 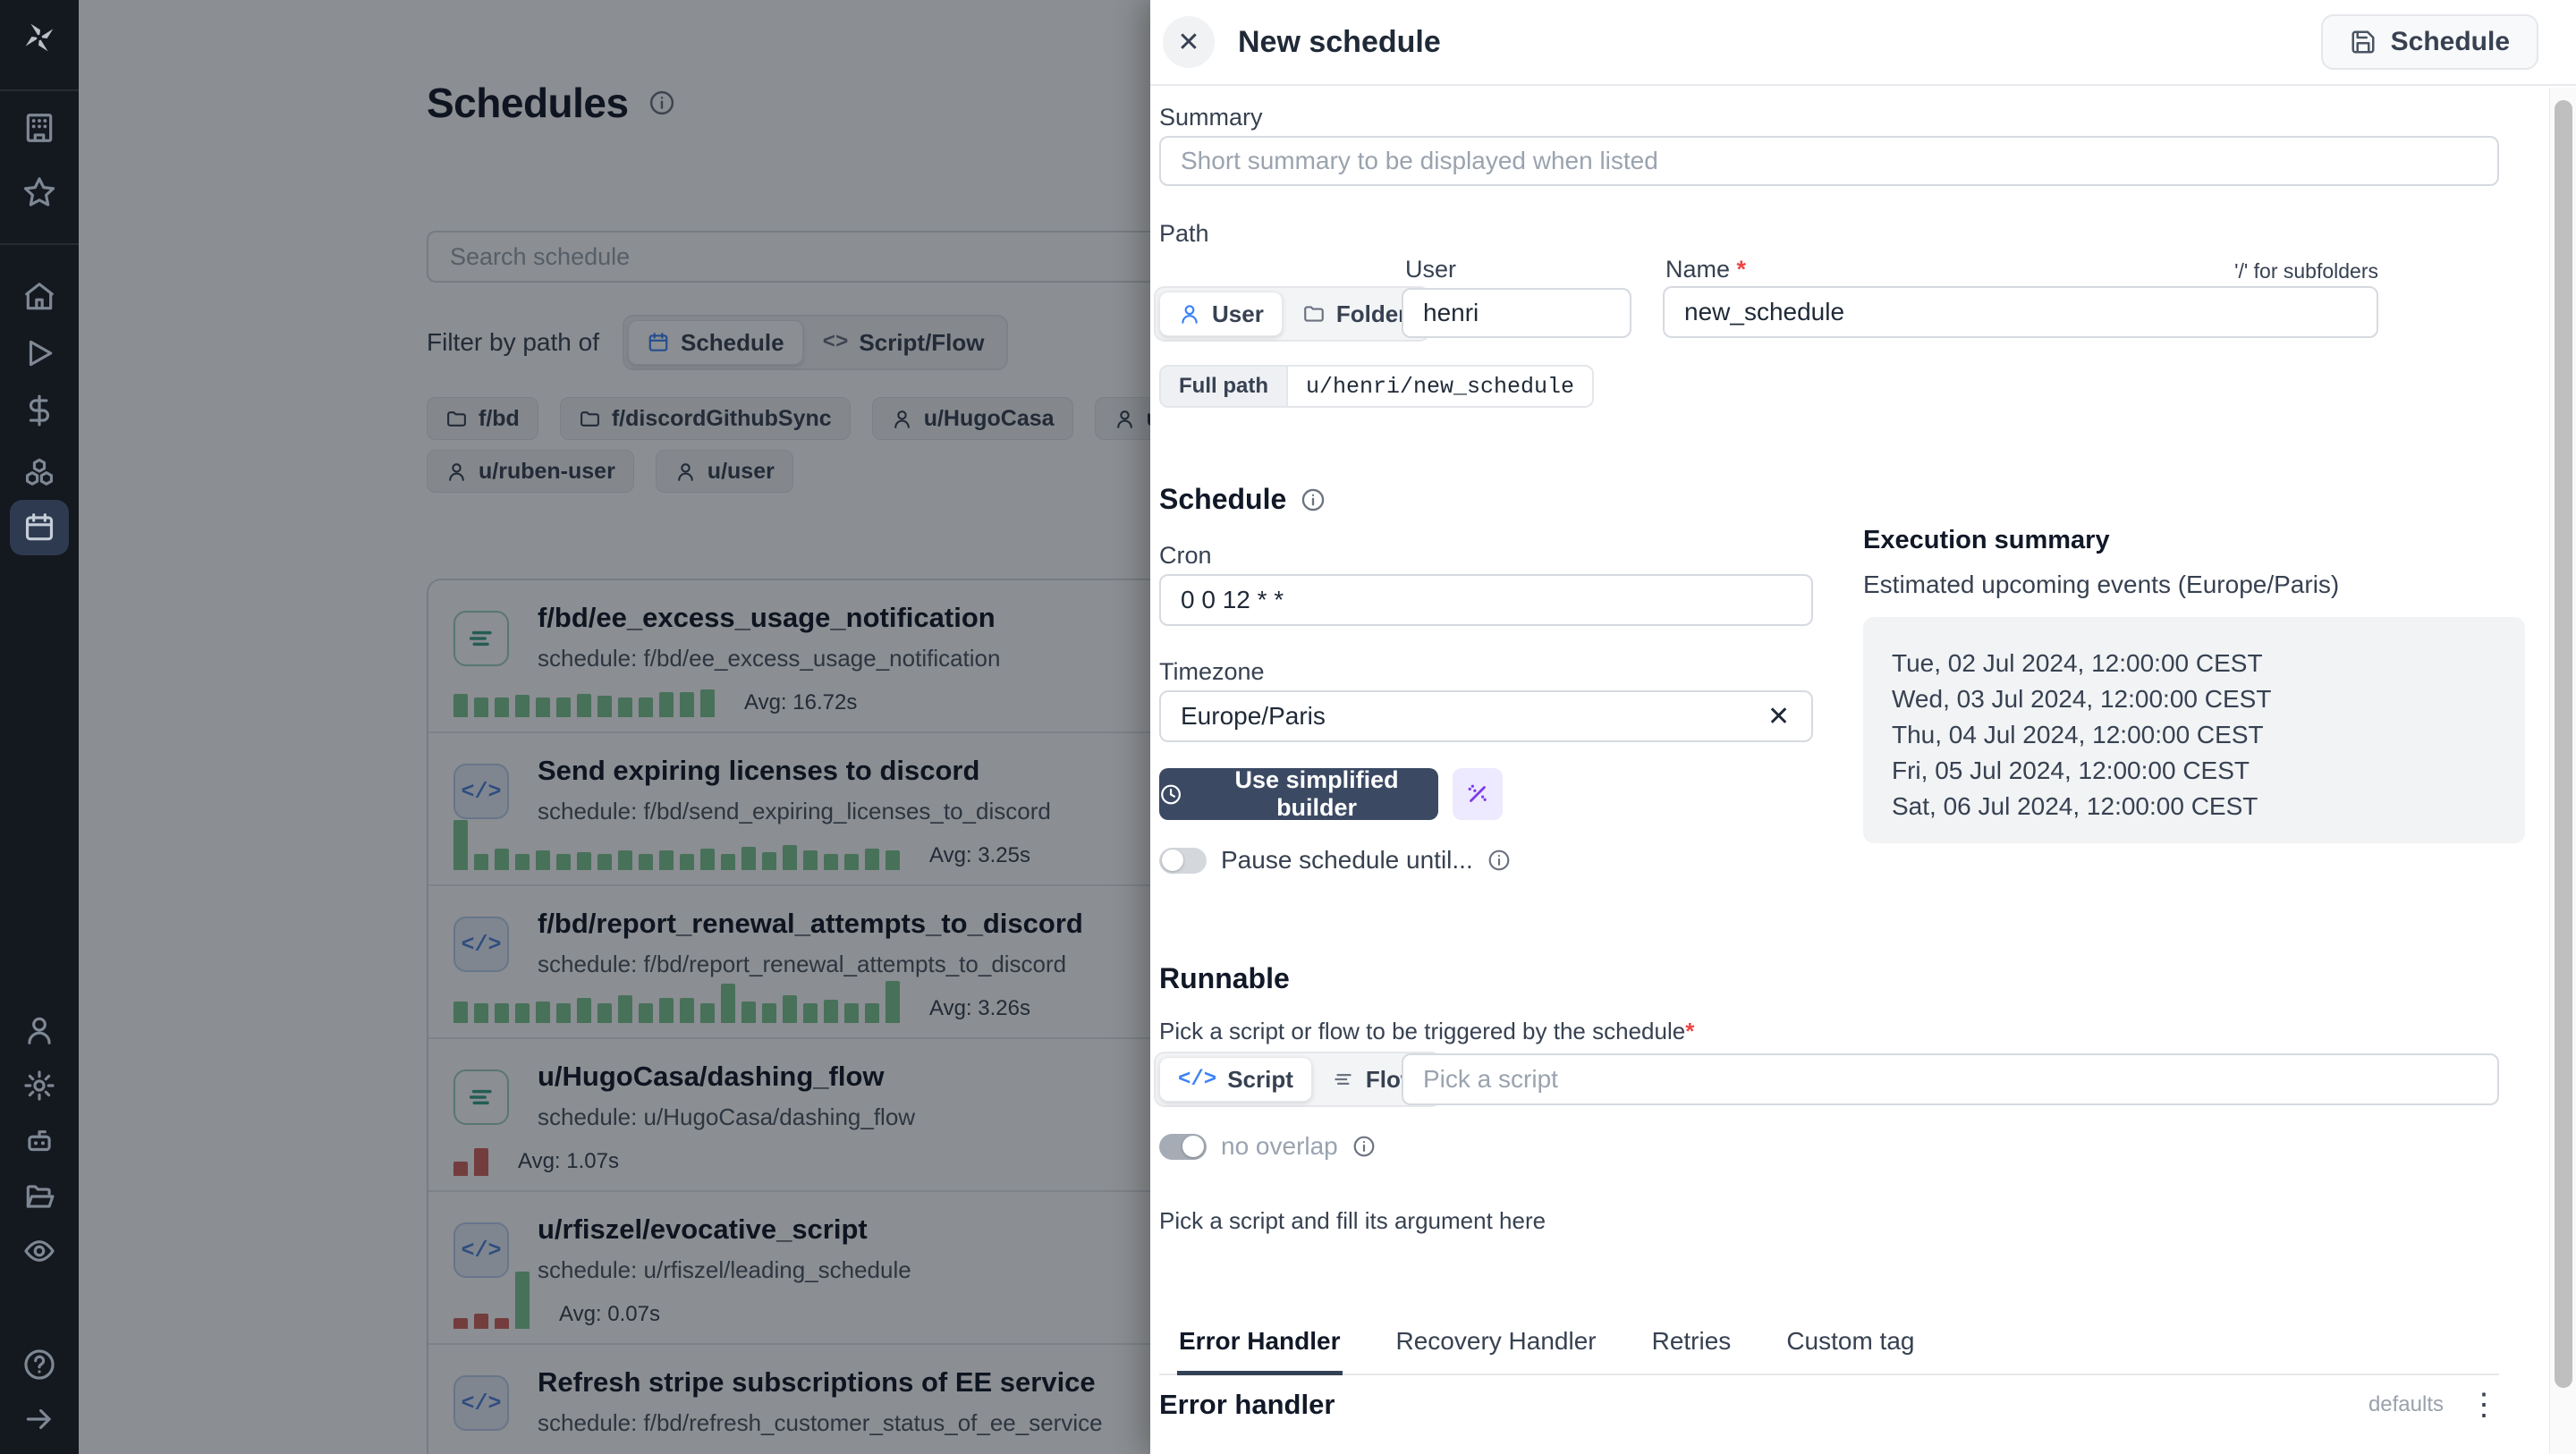 What do you see at coordinates (1516, 313) in the screenshot?
I see `path-user-input` at bounding box center [1516, 313].